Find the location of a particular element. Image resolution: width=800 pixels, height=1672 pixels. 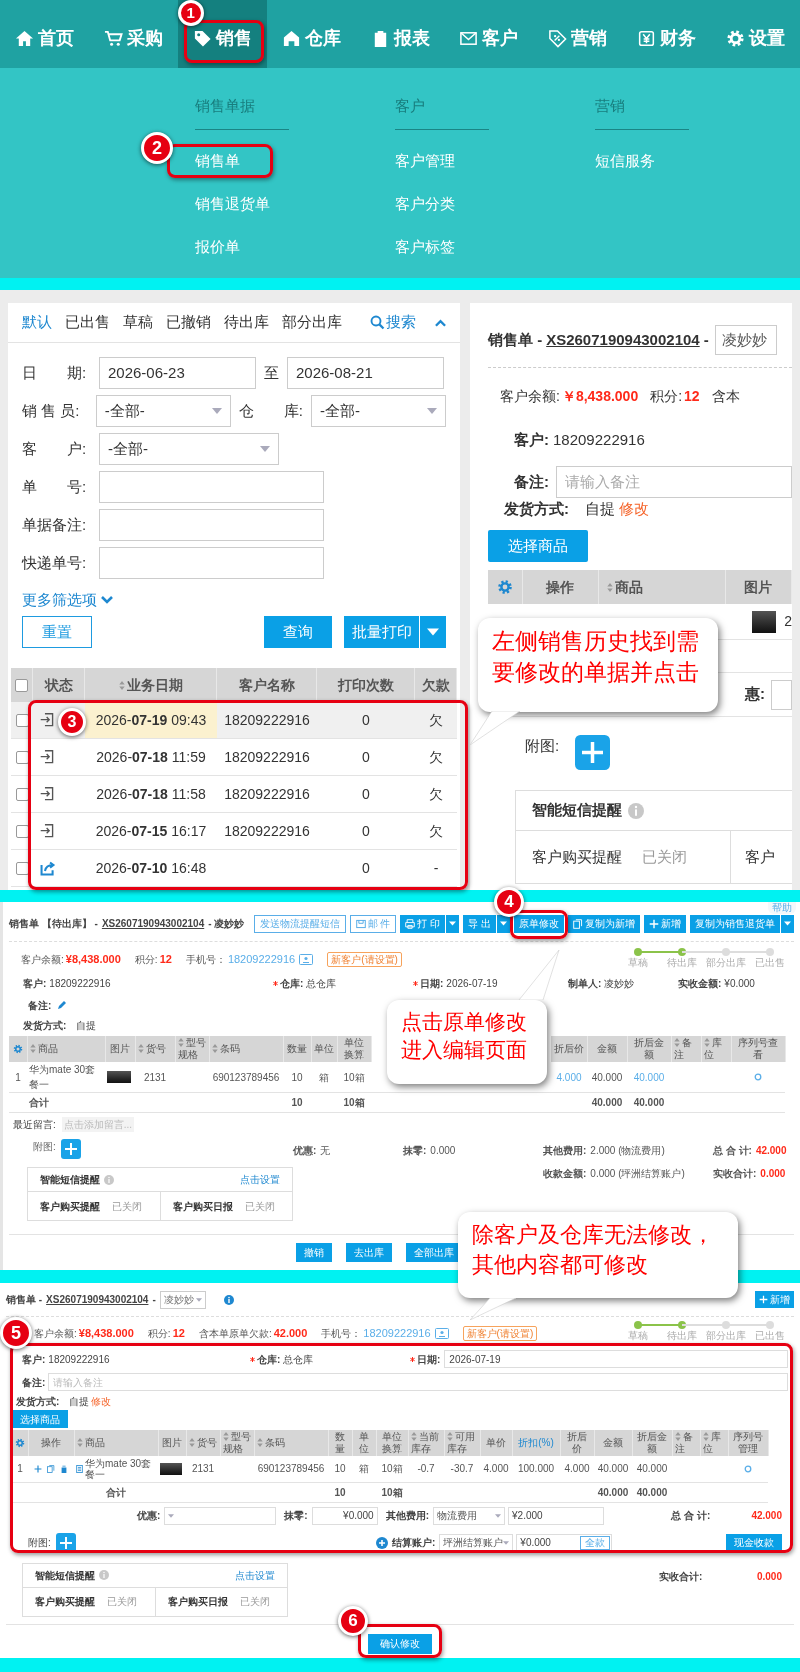

column-header: 可用库存 is located at coordinates (462, 1443).